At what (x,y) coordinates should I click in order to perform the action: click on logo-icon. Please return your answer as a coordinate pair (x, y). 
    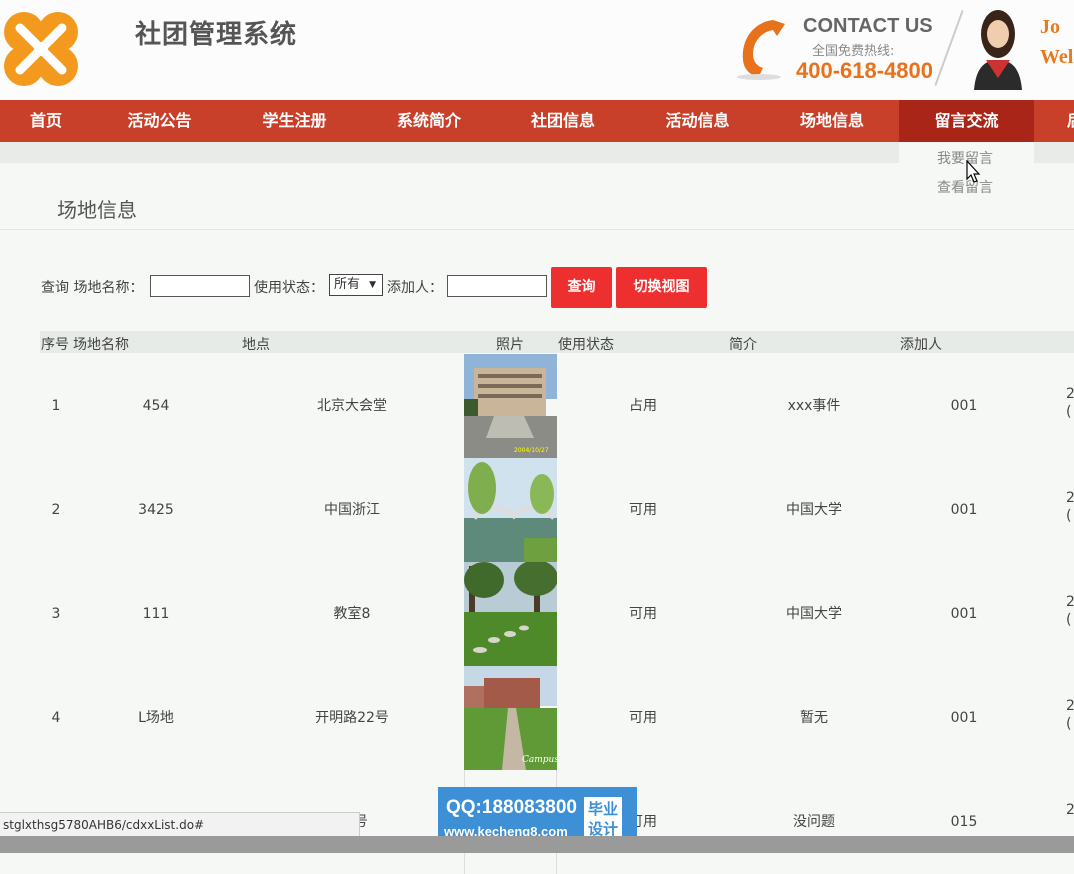
    Looking at the image, I should click on (41, 49).